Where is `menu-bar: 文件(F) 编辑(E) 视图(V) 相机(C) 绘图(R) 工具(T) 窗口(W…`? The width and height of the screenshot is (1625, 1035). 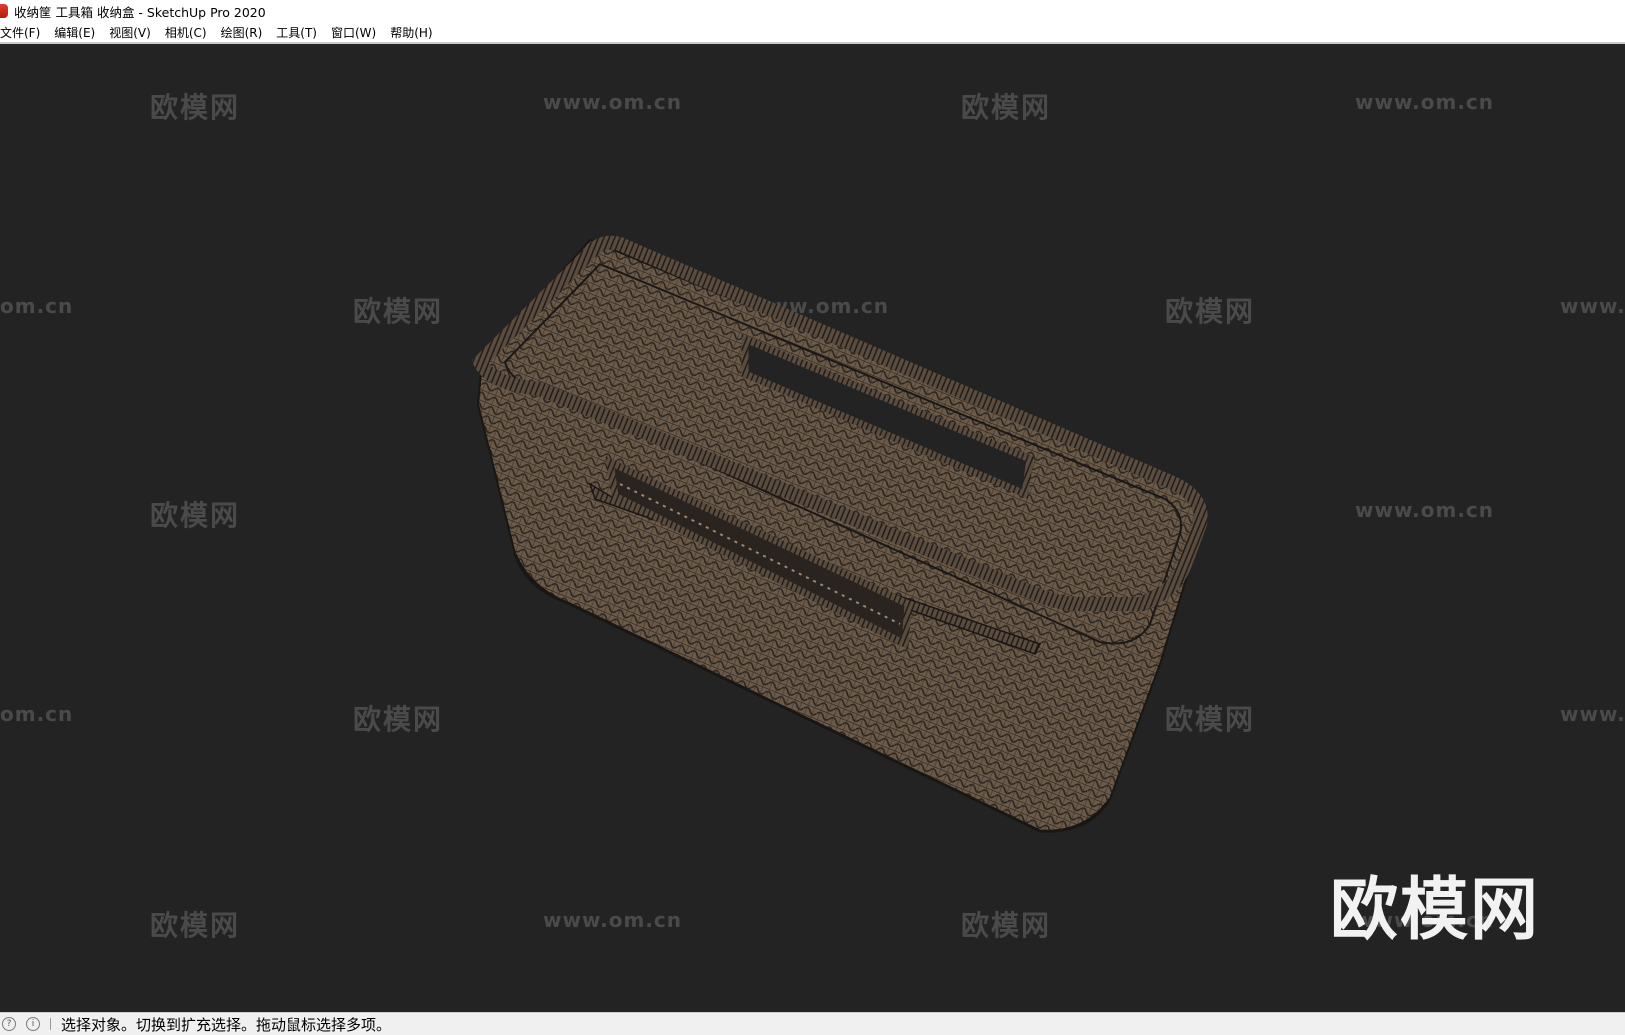
menu-bar: 文件(F) 编辑(E) 视图(V) 相机(C) 绘图(R) 工具(T) 窗口(W… is located at coordinates (812, 32).